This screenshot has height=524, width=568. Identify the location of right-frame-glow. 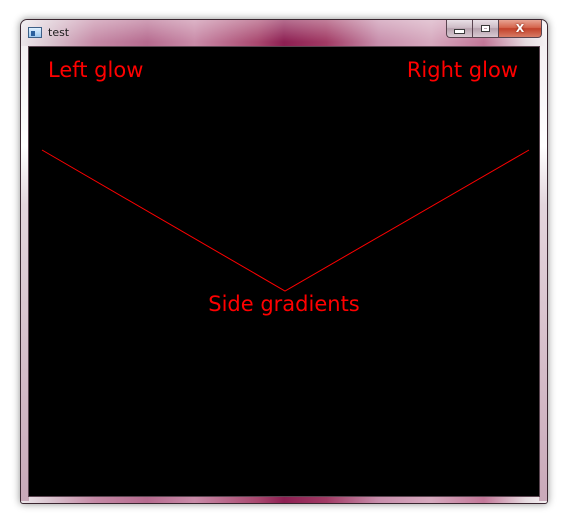
(543, 273).